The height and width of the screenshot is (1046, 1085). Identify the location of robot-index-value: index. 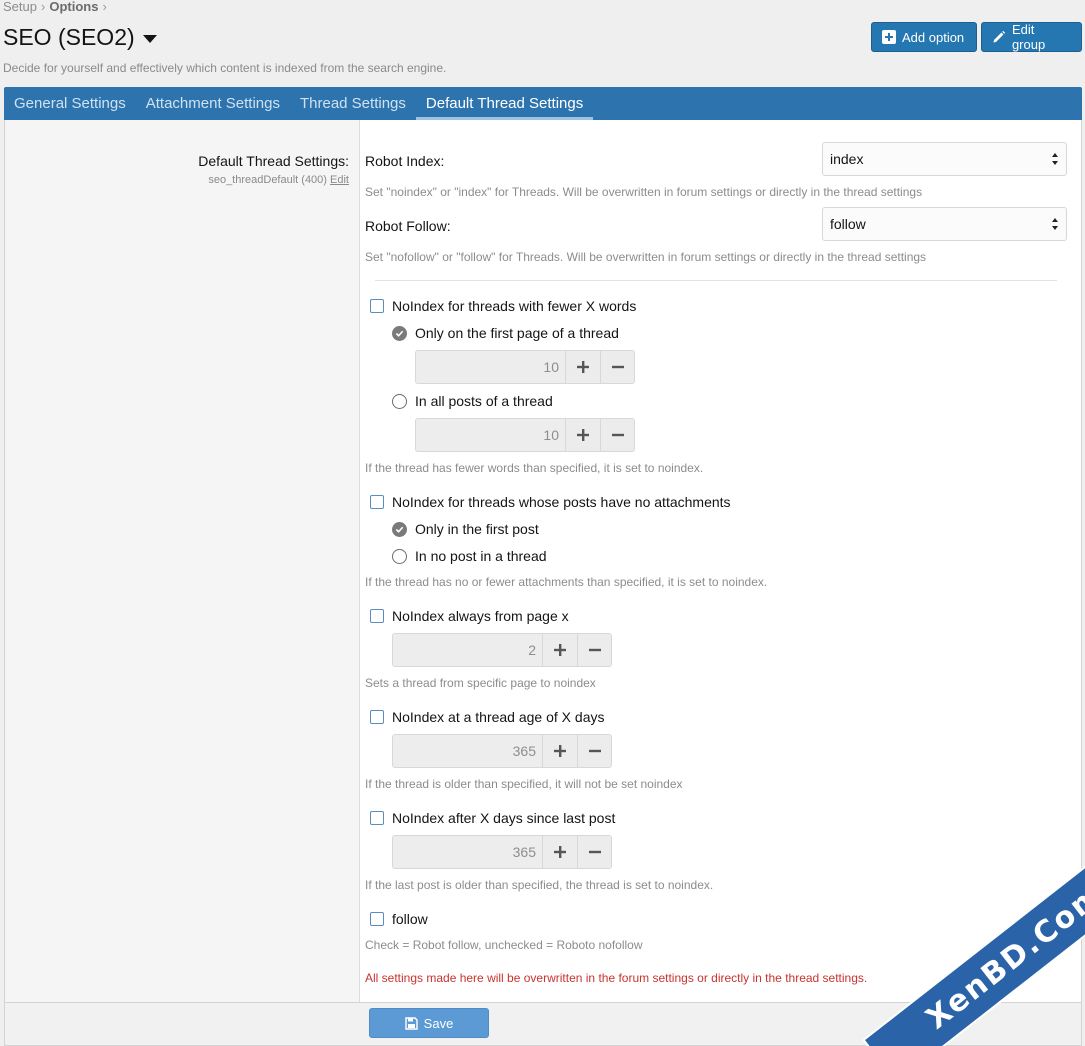
(847, 159).